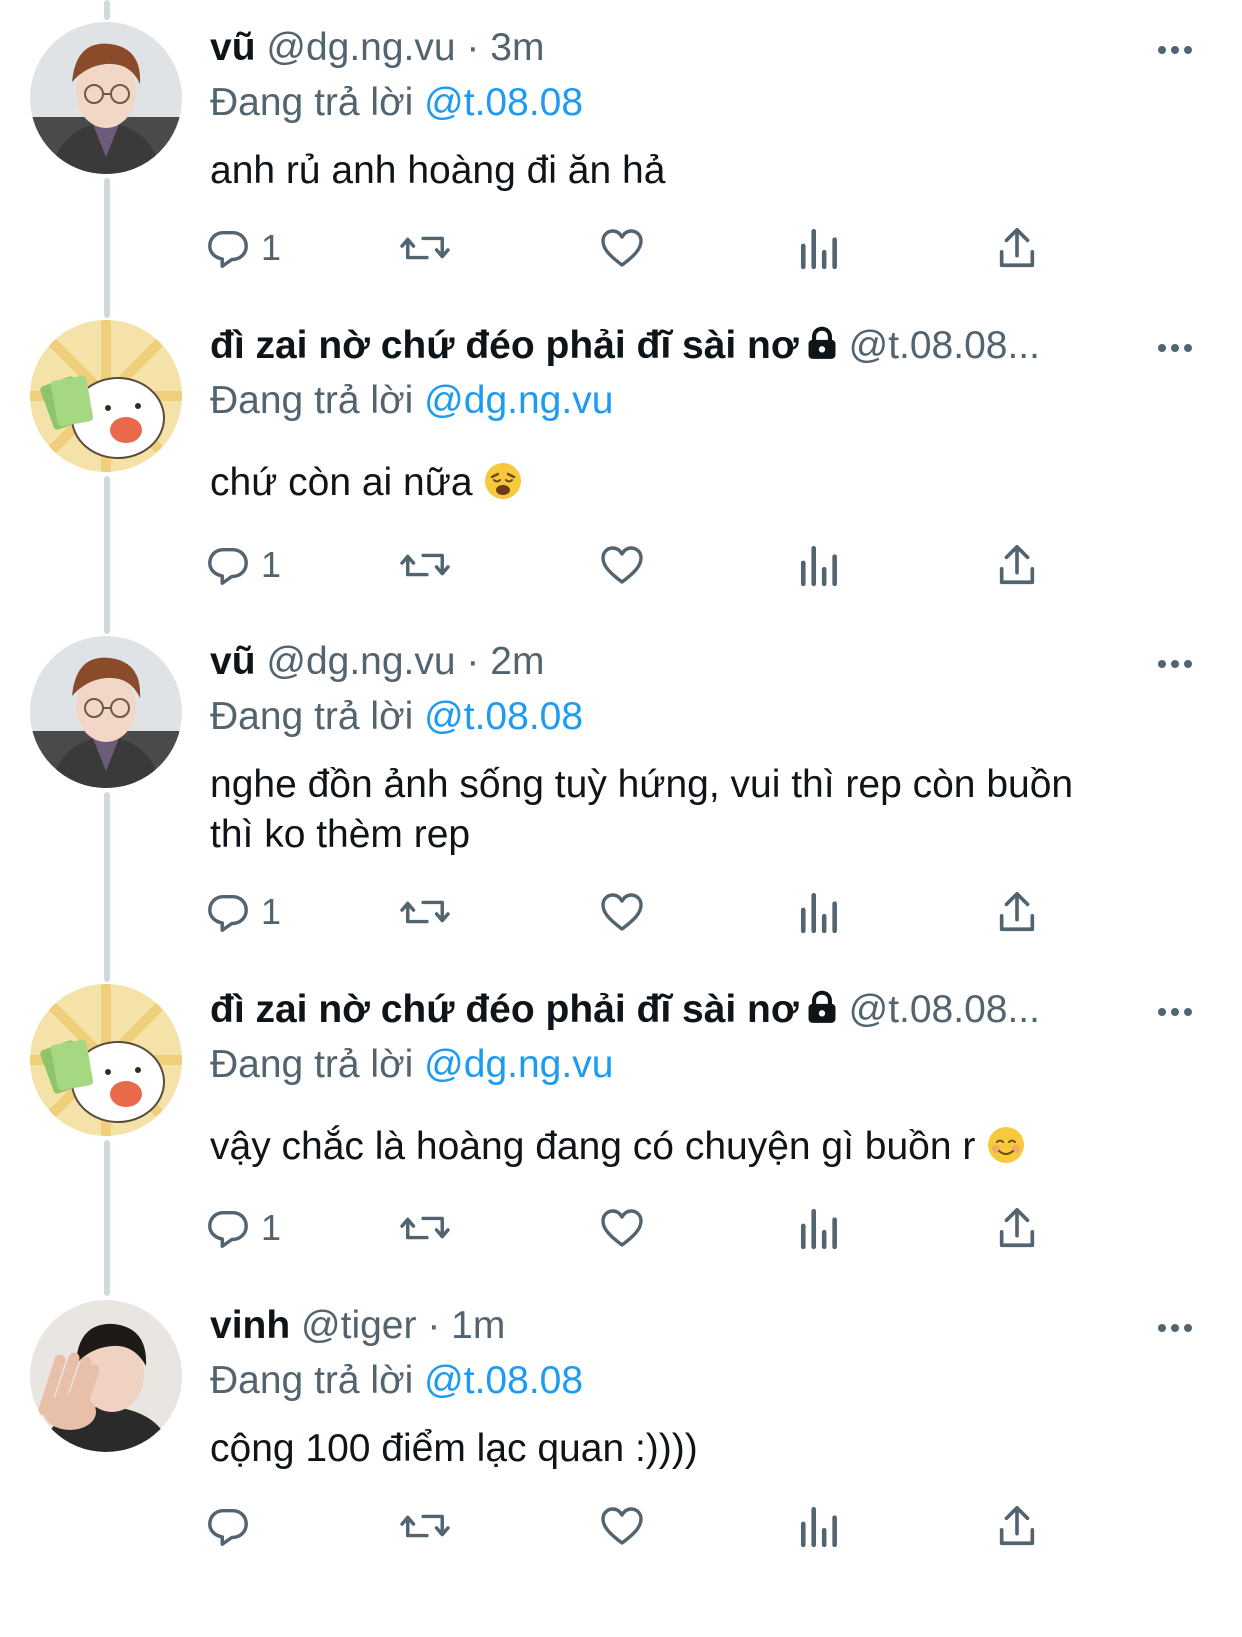  Describe the element at coordinates (503, 481) in the screenshot. I see `weary-face-emoji` at that location.